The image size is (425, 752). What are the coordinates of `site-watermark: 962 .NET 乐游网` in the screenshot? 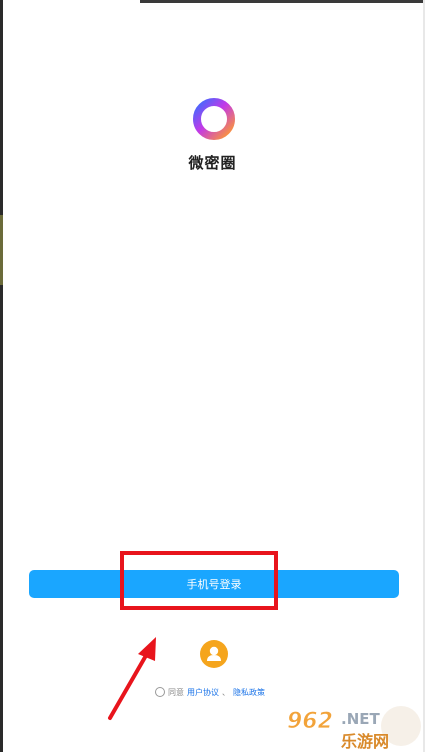 It's located at (354, 728).